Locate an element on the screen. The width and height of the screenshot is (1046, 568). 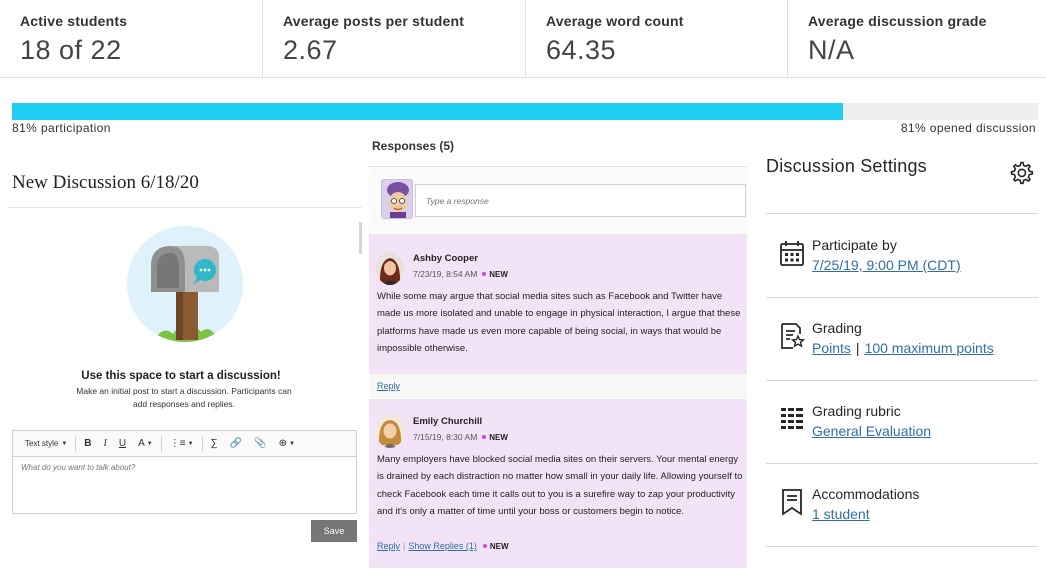
discussion-editor is located at coordinates (184, 485).